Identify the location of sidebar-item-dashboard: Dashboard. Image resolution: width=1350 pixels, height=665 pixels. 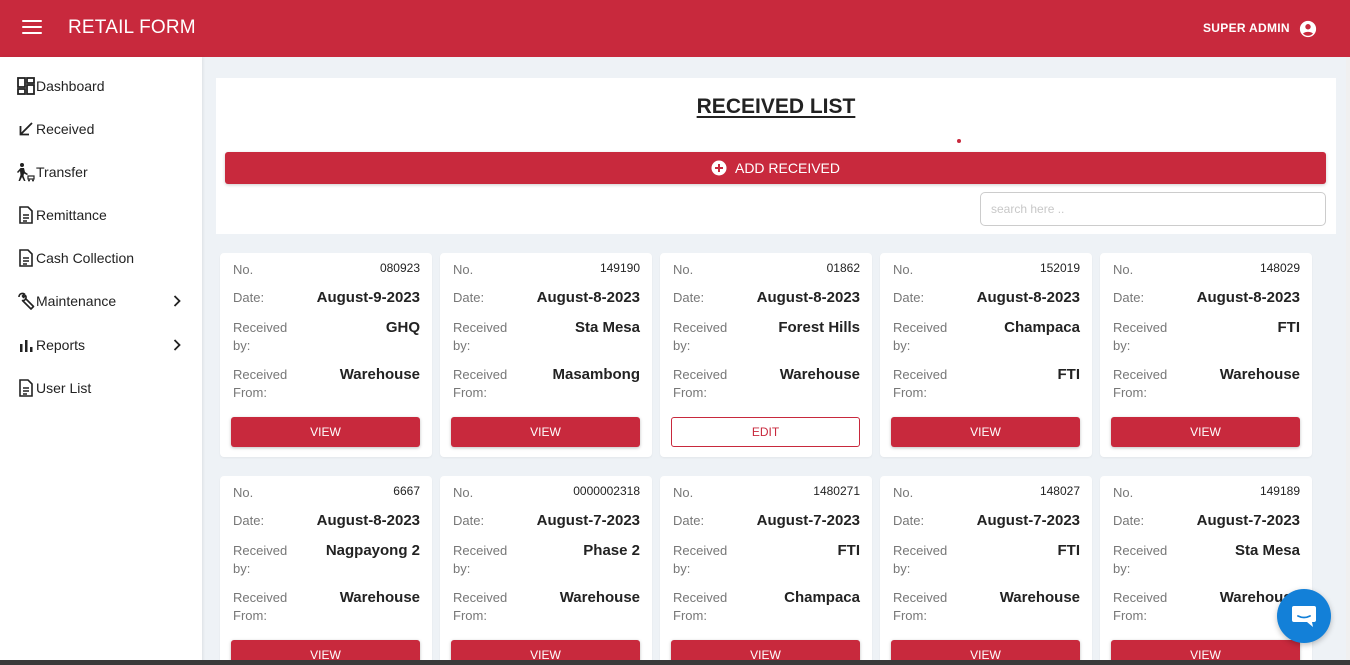
(101, 86).